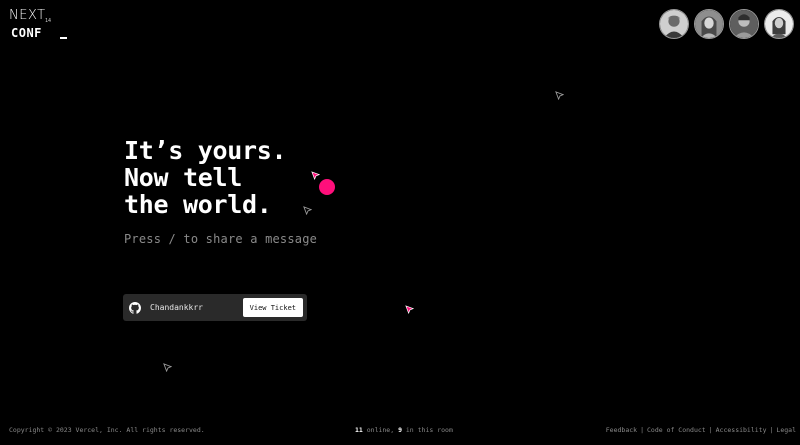  Describe the element at coordinates (183, 177) in the screenshot. I see `headline-line-2: Now tell` at that location.